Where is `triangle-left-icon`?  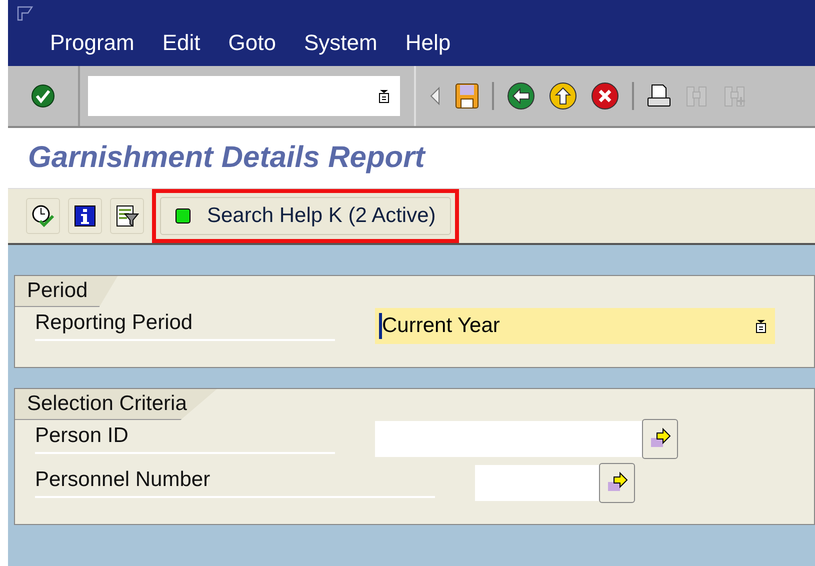
triangle-left-icon is located at coordinates (435, 96).